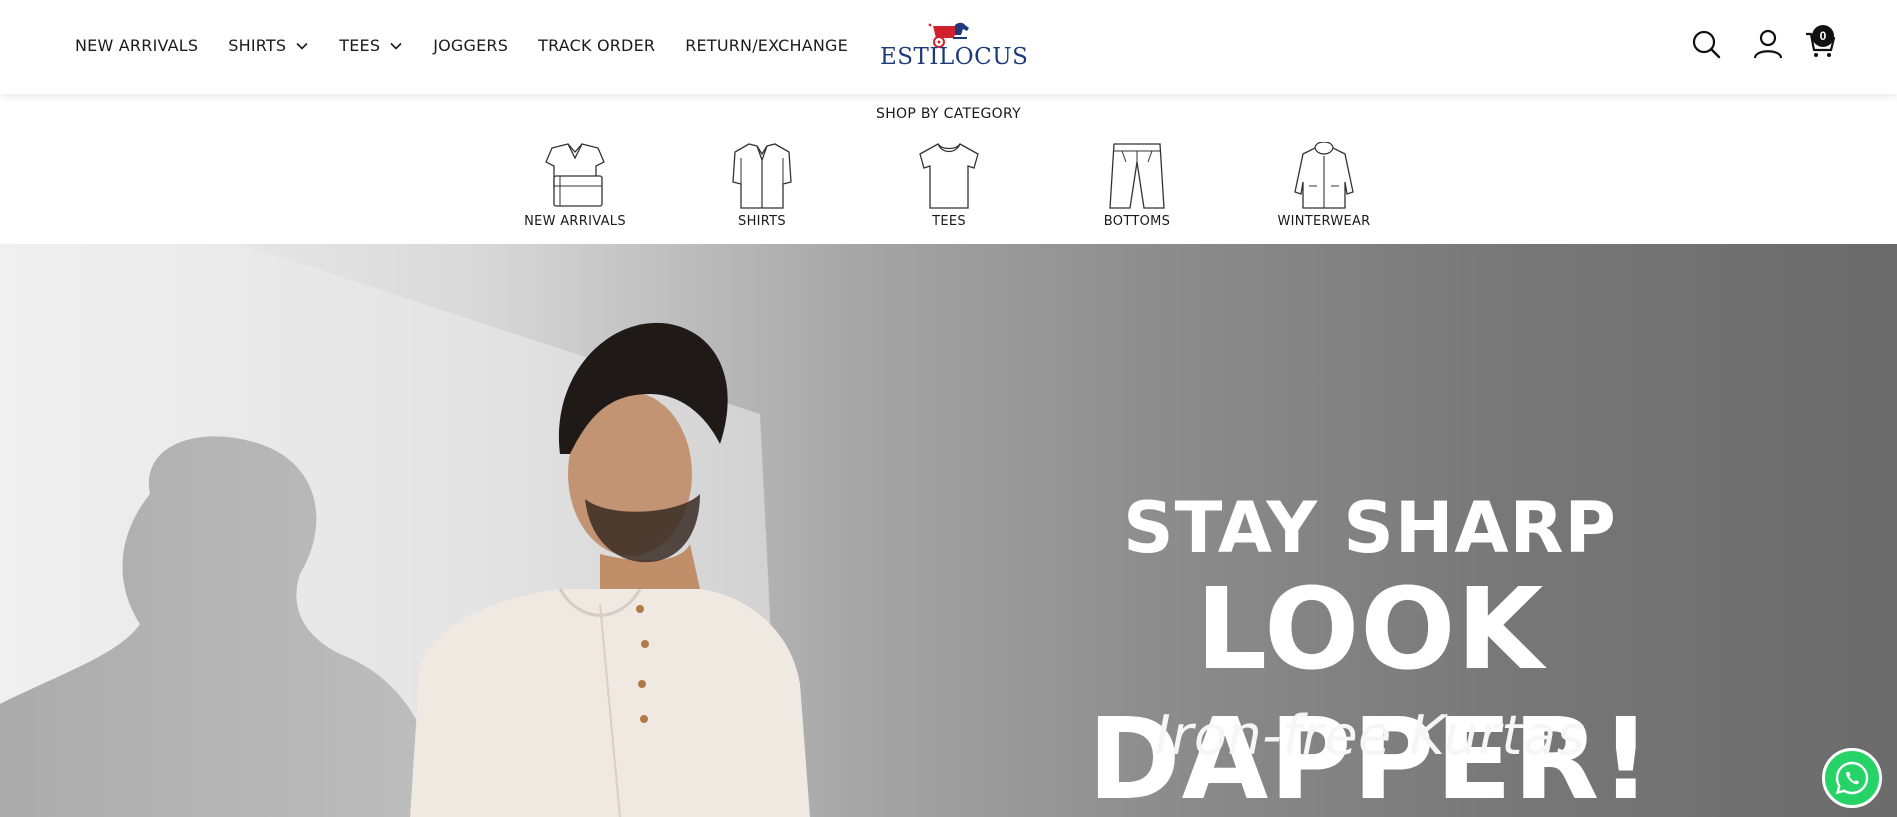 Image resolution: width=1897 pixels, height=817 pixels. I want to click on nav-label: JOGGERS, so click(471, 45).